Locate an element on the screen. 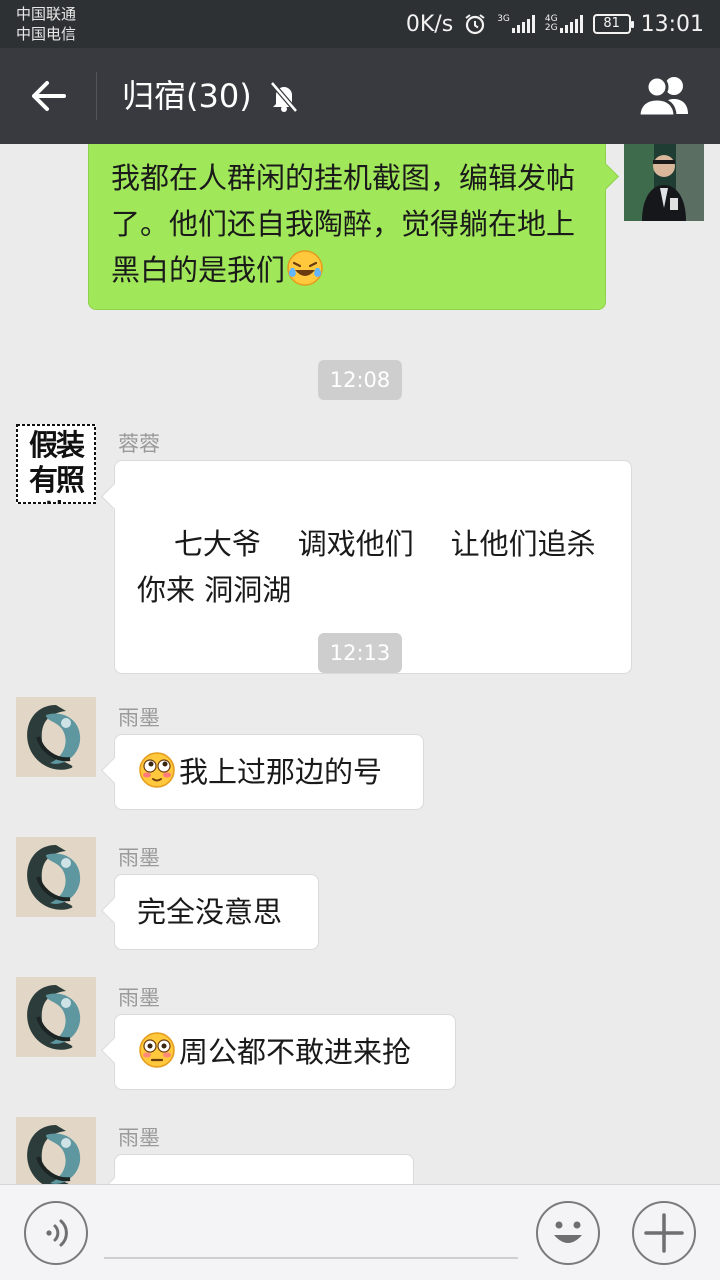 This screenshot has height=1280, width=720. input-bar is located at coordinates (360, 1232).